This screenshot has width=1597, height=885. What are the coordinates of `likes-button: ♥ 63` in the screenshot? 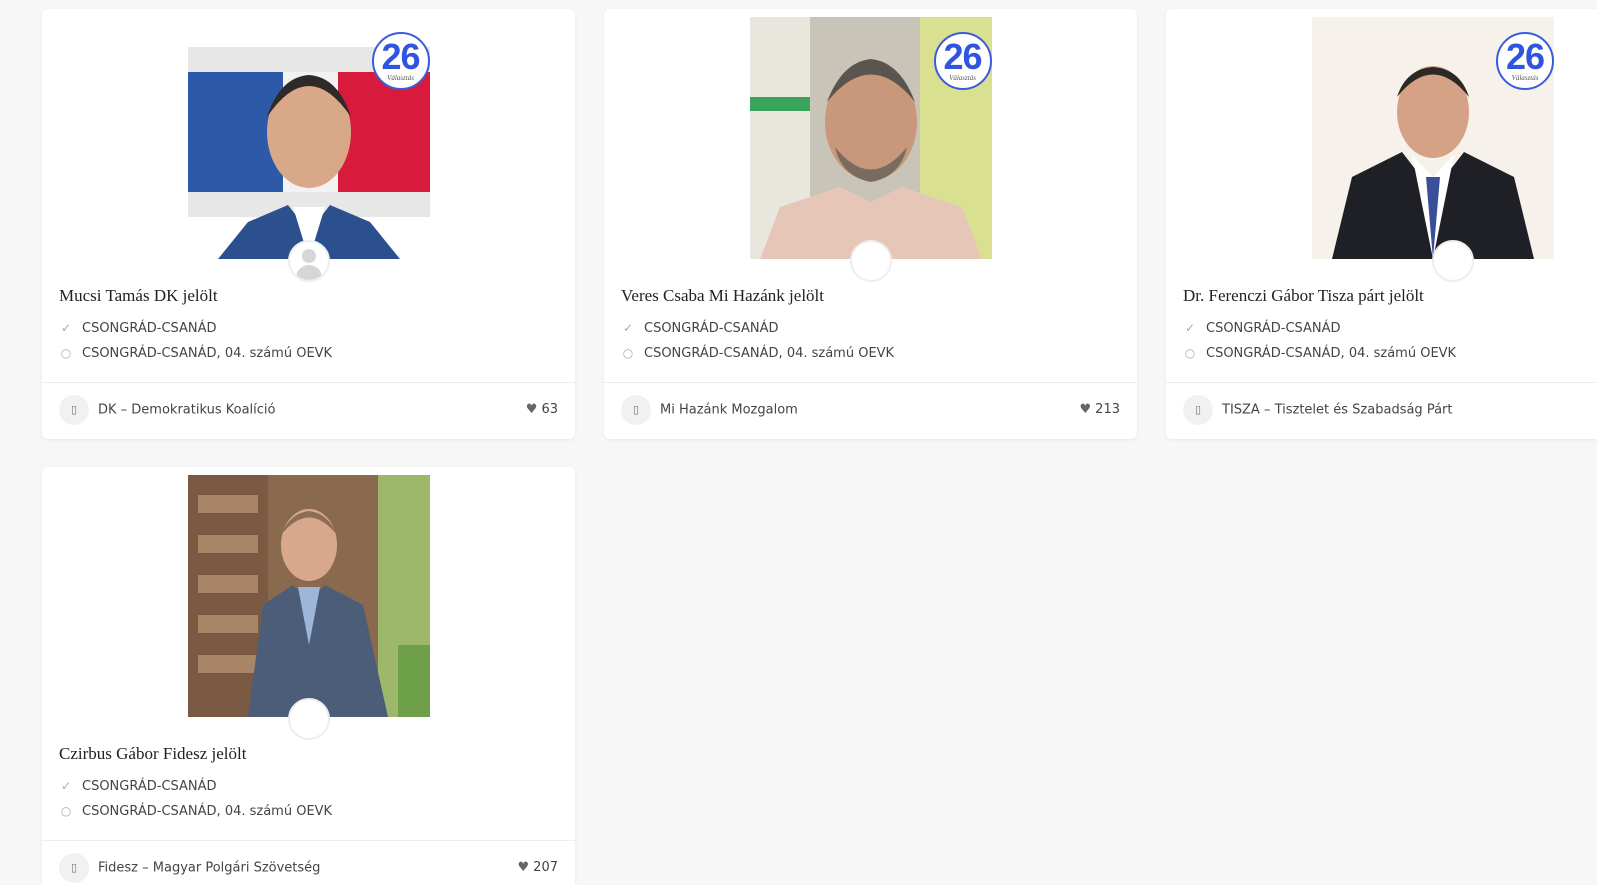 It's located at (542, 410).